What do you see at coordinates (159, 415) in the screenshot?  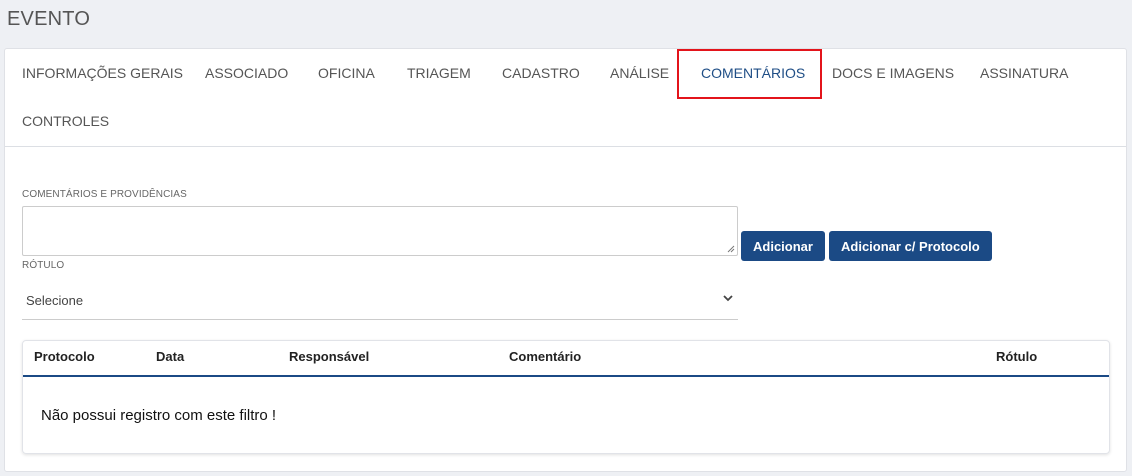 I see `empty-table-message: Não possui registro com este filtro !` at bounding box center [159, 415].